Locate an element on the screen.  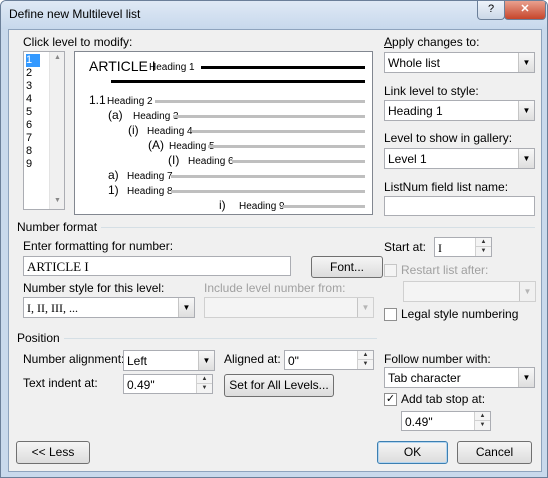
restart-list-select: ▼ is located at coordinates (469, 291).